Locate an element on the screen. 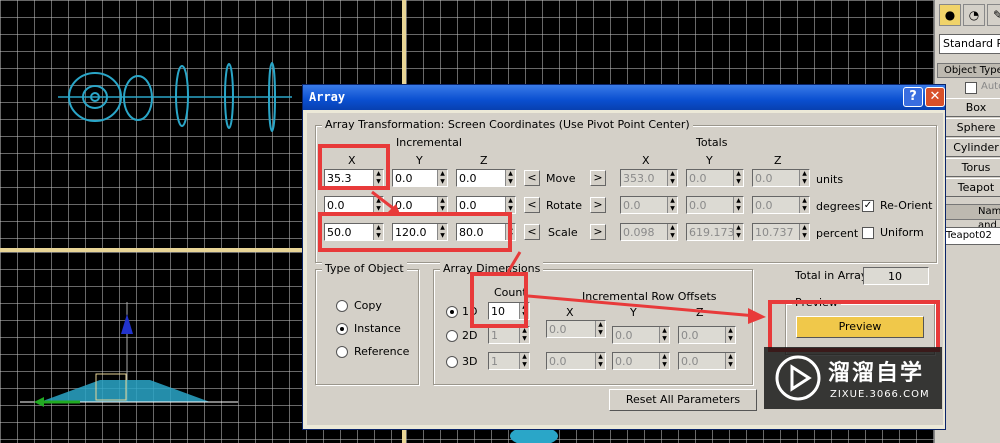 The width and height of the screenshot is (1000, 443). watermark-brand: 溜溜自学 is located at coordinates (876, 373).